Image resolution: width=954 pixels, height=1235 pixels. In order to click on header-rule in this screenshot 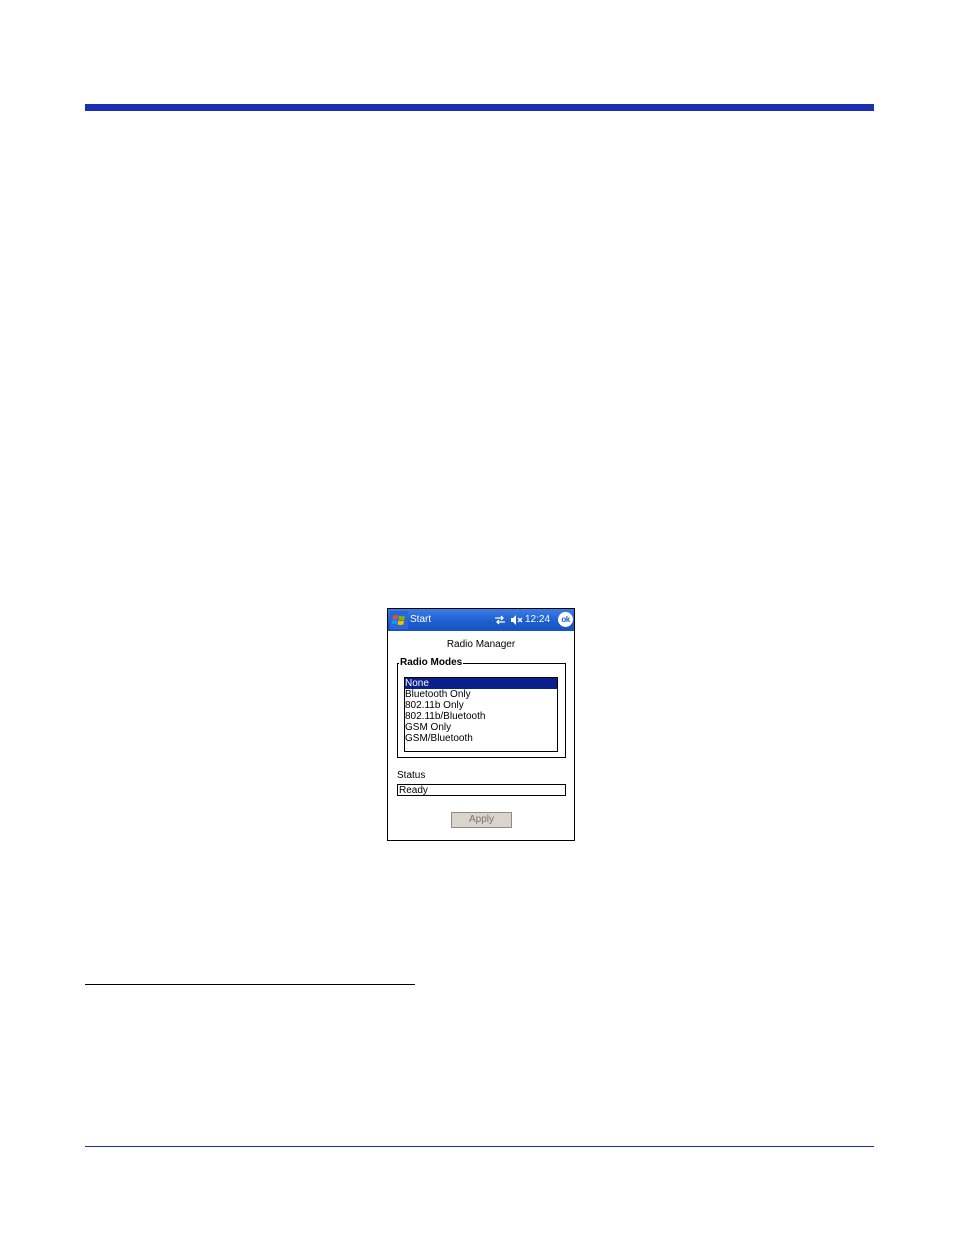, I will do `click(479, 107)`.